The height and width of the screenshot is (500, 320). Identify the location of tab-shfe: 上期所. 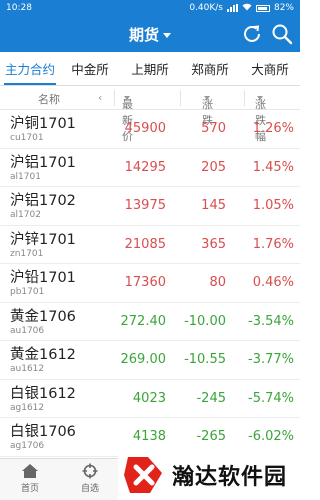
(150, 68).